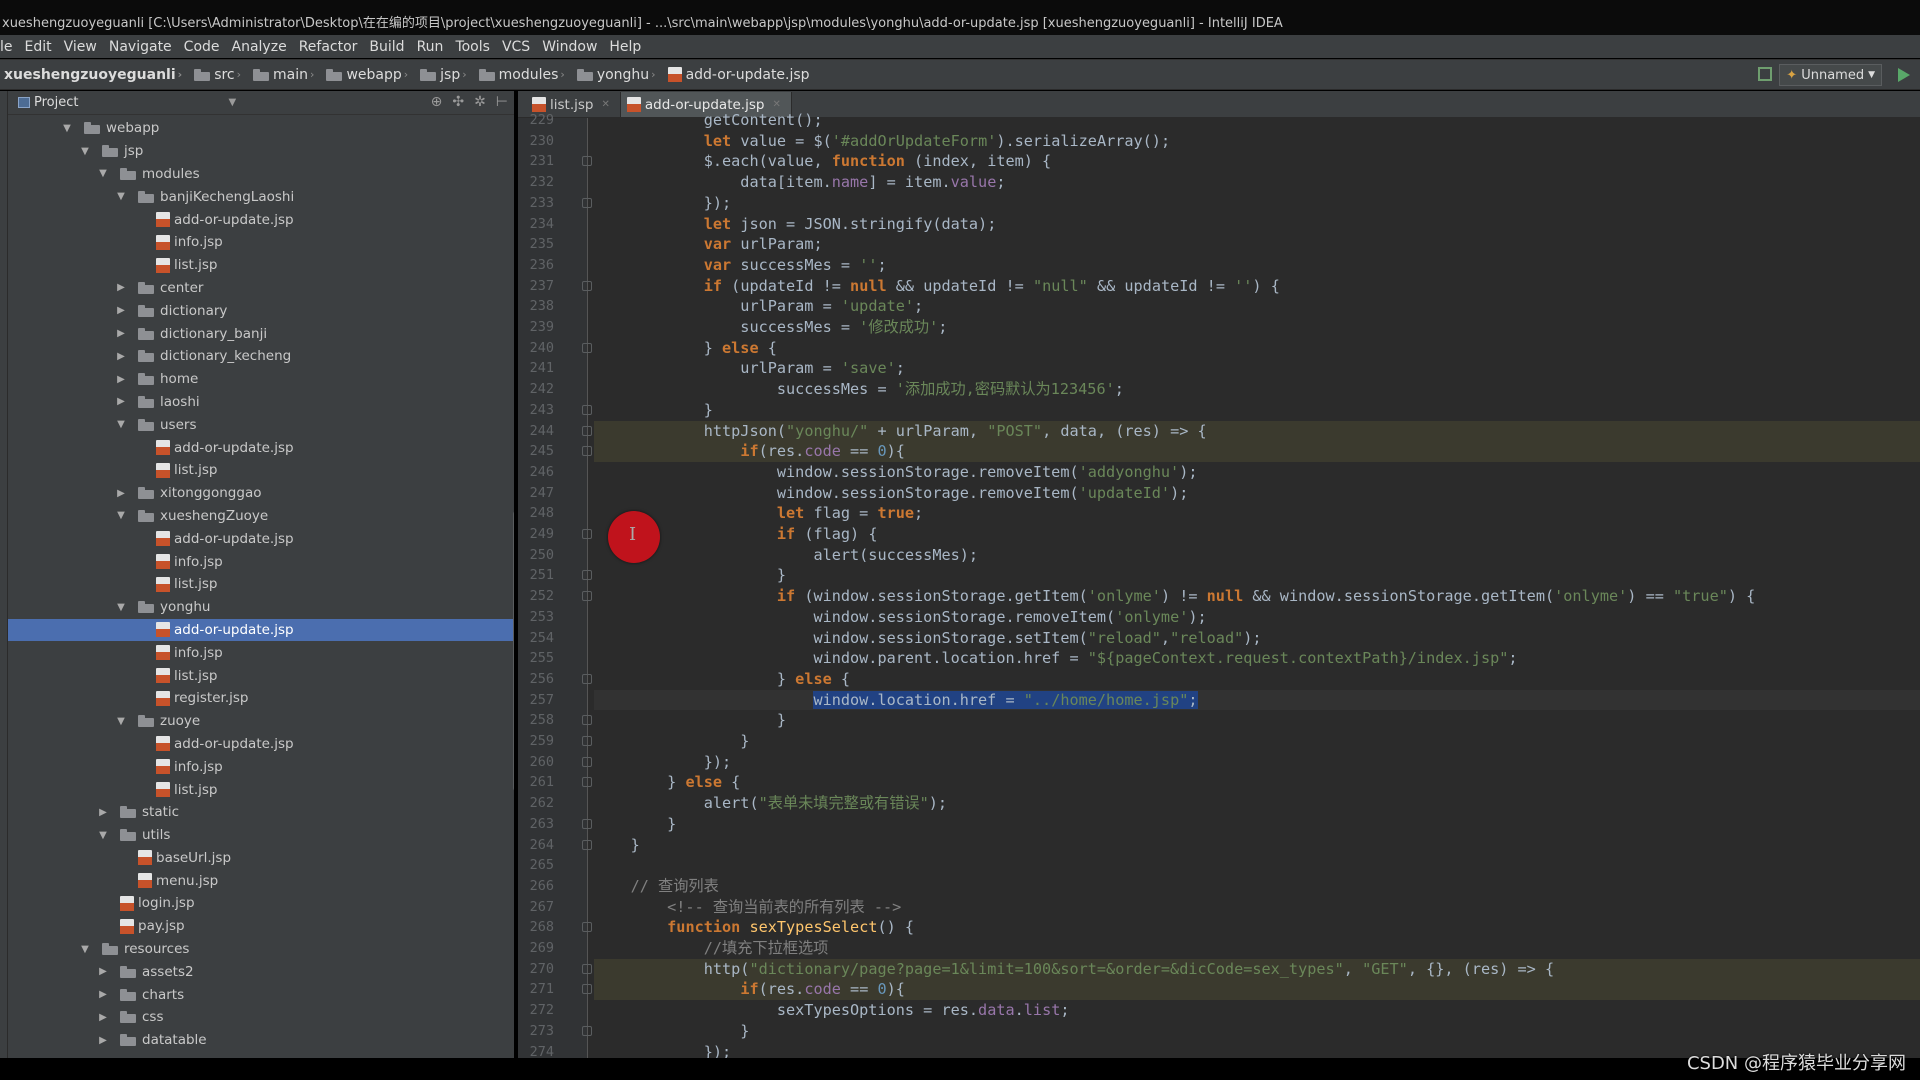 Image resolution: width=1920 pixels, height=1080 pixels. I want to click on tree-folder: ▶ datatable, so click(261, 1040).